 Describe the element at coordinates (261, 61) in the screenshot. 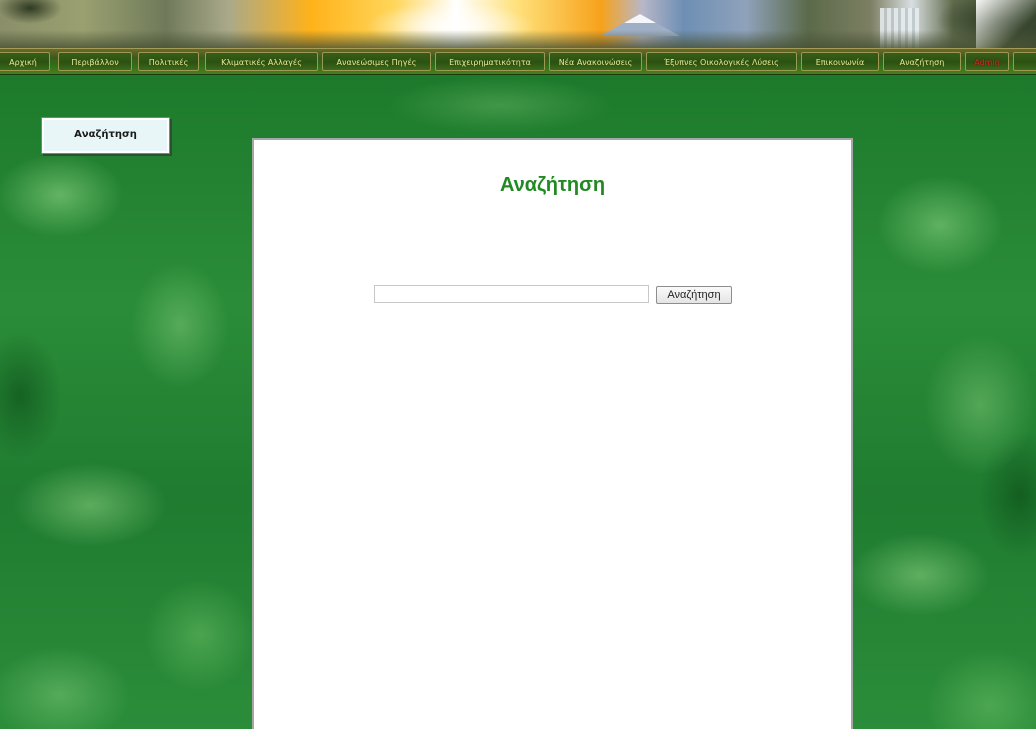

I see `nav-item-climate-change: Κλιματικές Αλλαγές` at that location.